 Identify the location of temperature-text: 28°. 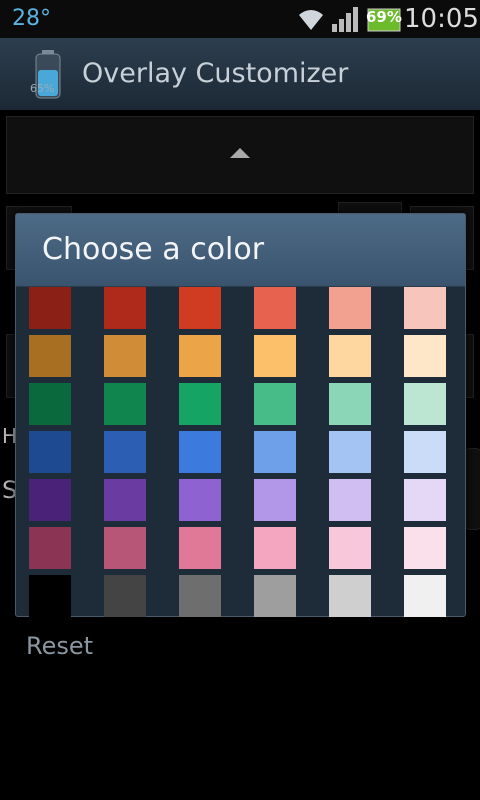
(31, 18).